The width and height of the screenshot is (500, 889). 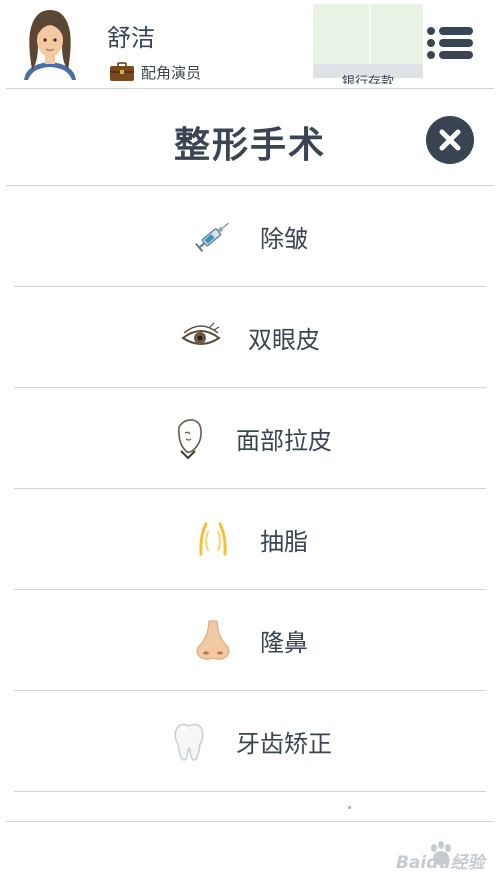 I want to click on face-outline-icon, so click(x=190, y=439).